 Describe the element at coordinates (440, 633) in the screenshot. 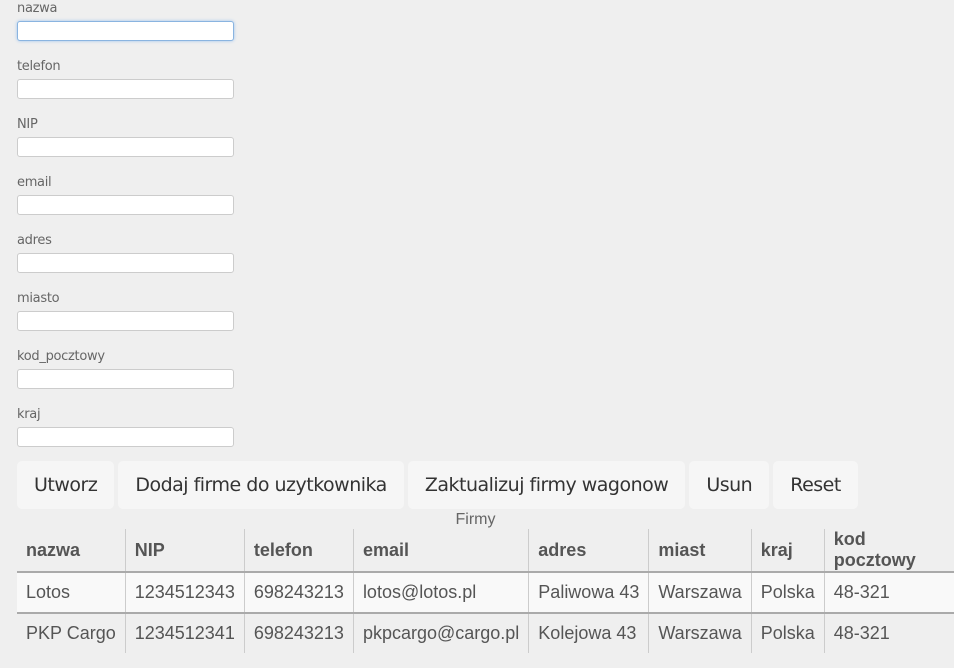

I see `table-cell: pkpcargo@cargo.pl` at that location.